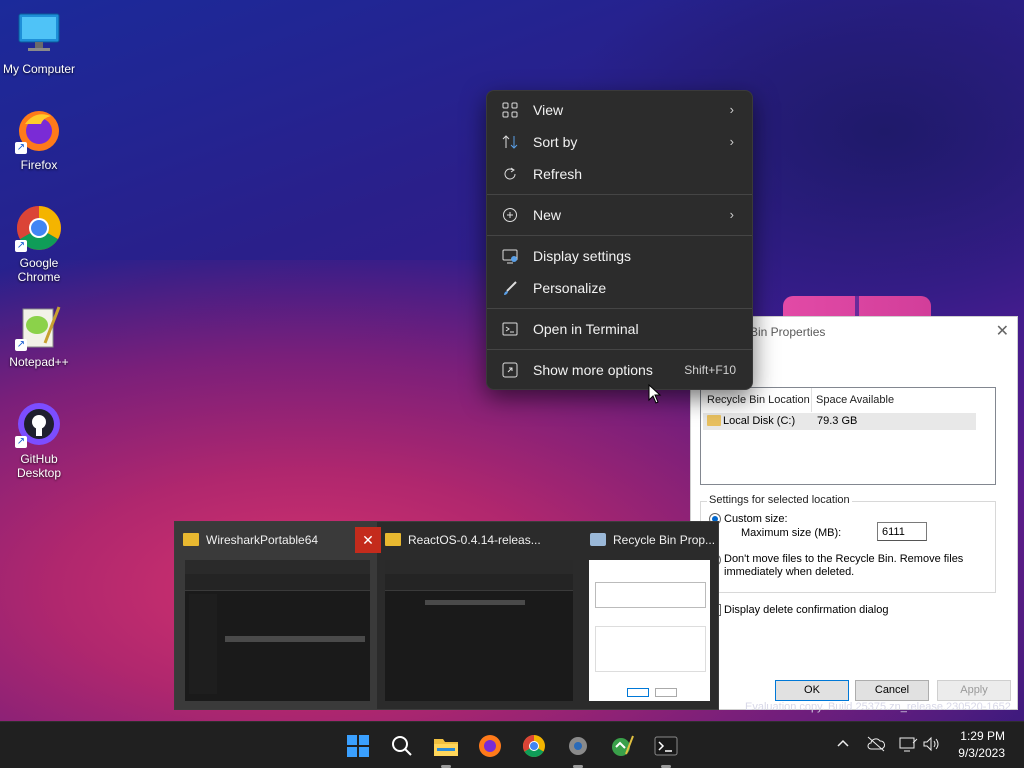 The image size is (1024, 768). What do you see at coordinates (39, 130) in the screenshot?
I see `firefox-icon: ↗` at bounding box center [39, 130].